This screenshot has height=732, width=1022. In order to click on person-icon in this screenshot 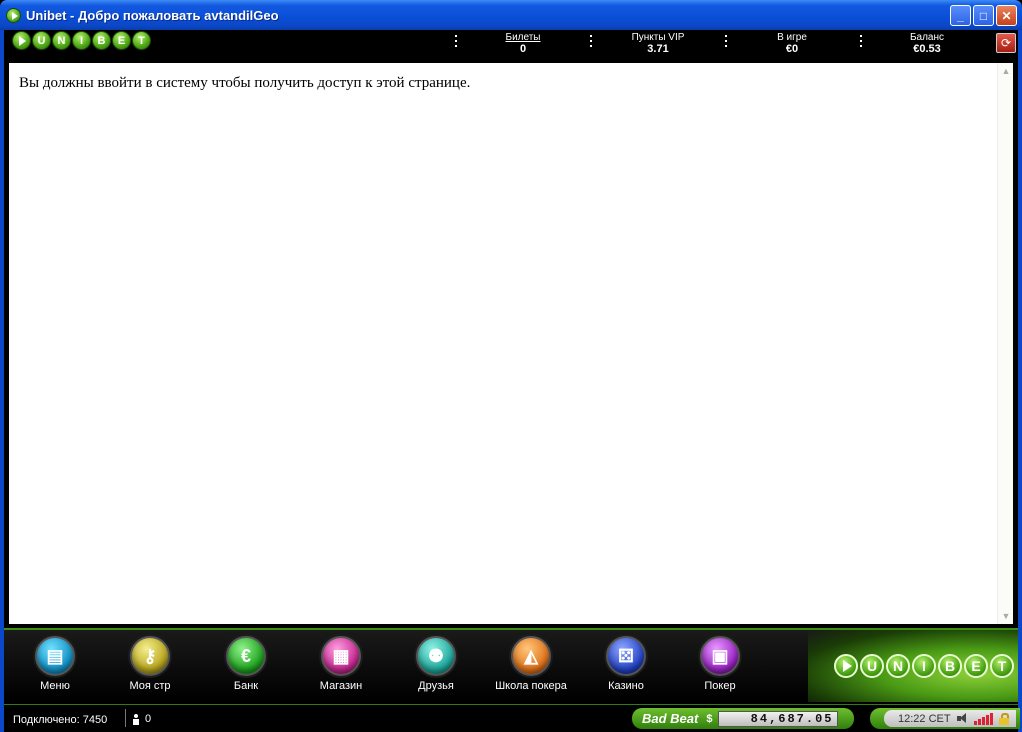, I will do `click(136, 719)`.